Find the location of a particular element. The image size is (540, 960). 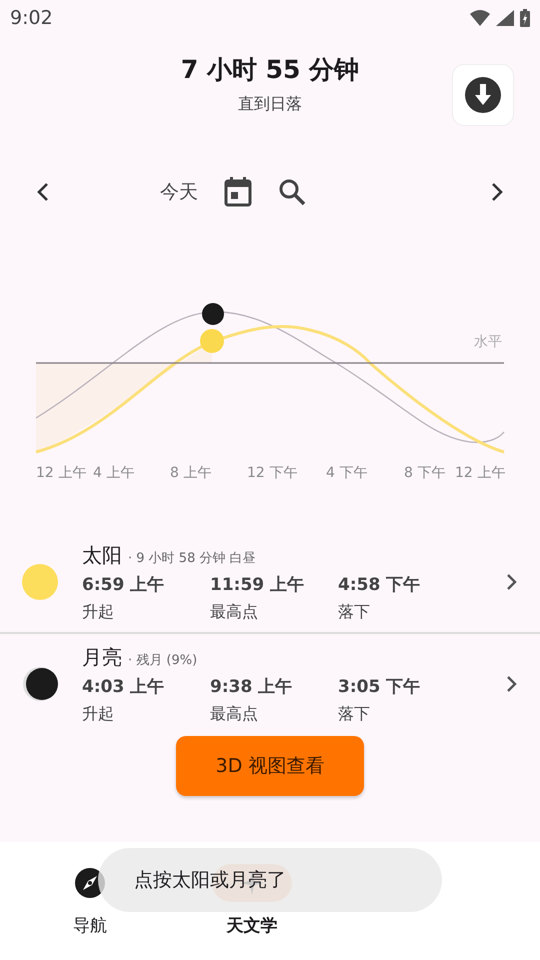

next-day-icon is located at coordinates (497, 192).